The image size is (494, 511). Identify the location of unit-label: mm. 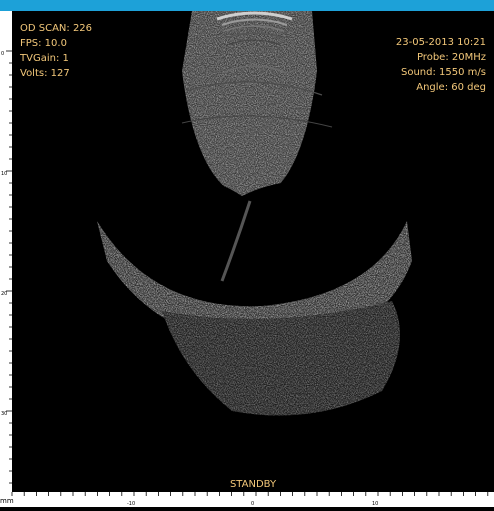
(7, 501).